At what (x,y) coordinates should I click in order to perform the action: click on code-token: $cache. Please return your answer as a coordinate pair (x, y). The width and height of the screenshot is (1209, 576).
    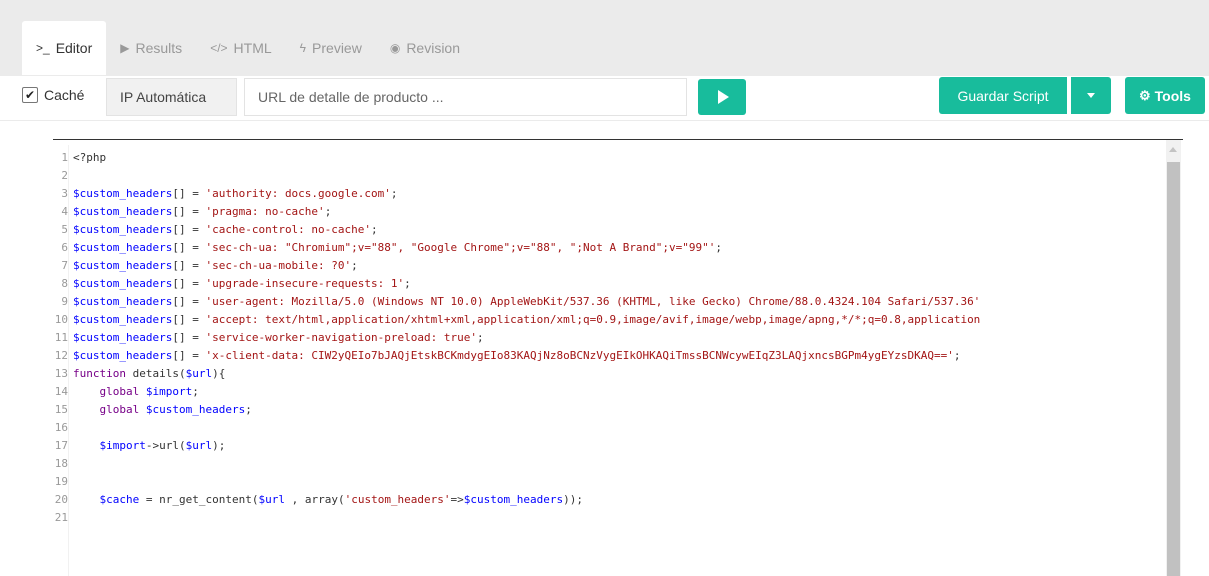
    Looking at the image, I should click on (119, 499).